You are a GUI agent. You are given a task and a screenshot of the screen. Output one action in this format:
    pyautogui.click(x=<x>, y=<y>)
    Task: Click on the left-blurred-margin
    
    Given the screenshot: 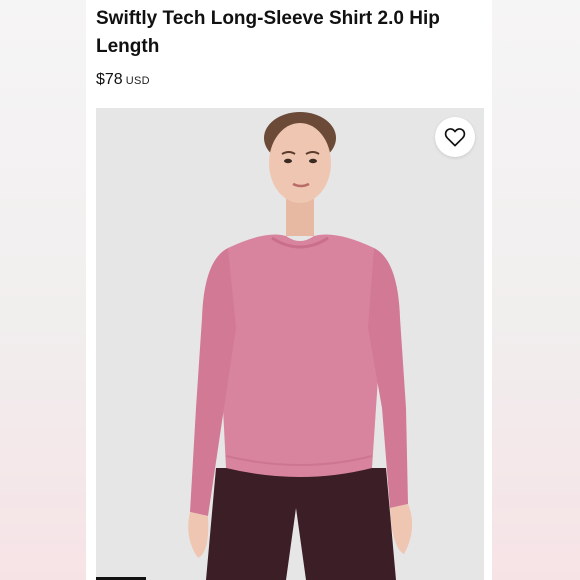 What is the action you would take?
    pyautogui.click(x=43, y=290)
    